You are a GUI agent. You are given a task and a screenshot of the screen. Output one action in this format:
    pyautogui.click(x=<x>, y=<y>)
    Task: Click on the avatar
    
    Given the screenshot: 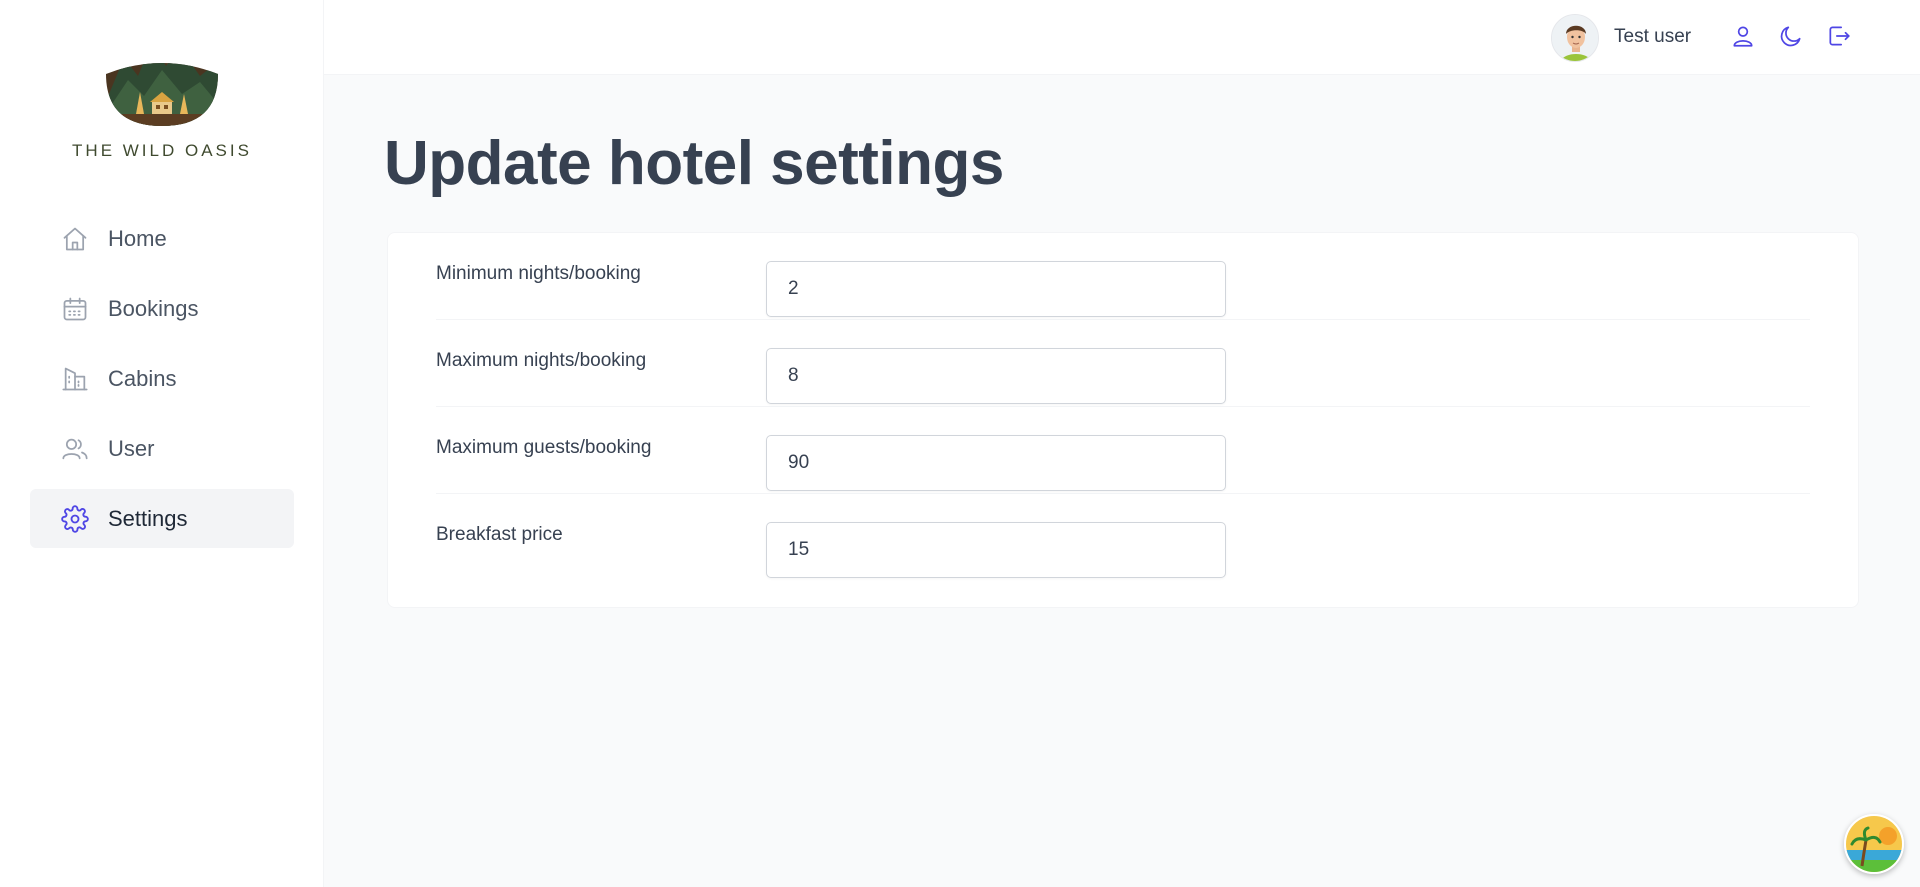 What is the action you would take?
    pyautogui.click(x=1575, y=38)
    